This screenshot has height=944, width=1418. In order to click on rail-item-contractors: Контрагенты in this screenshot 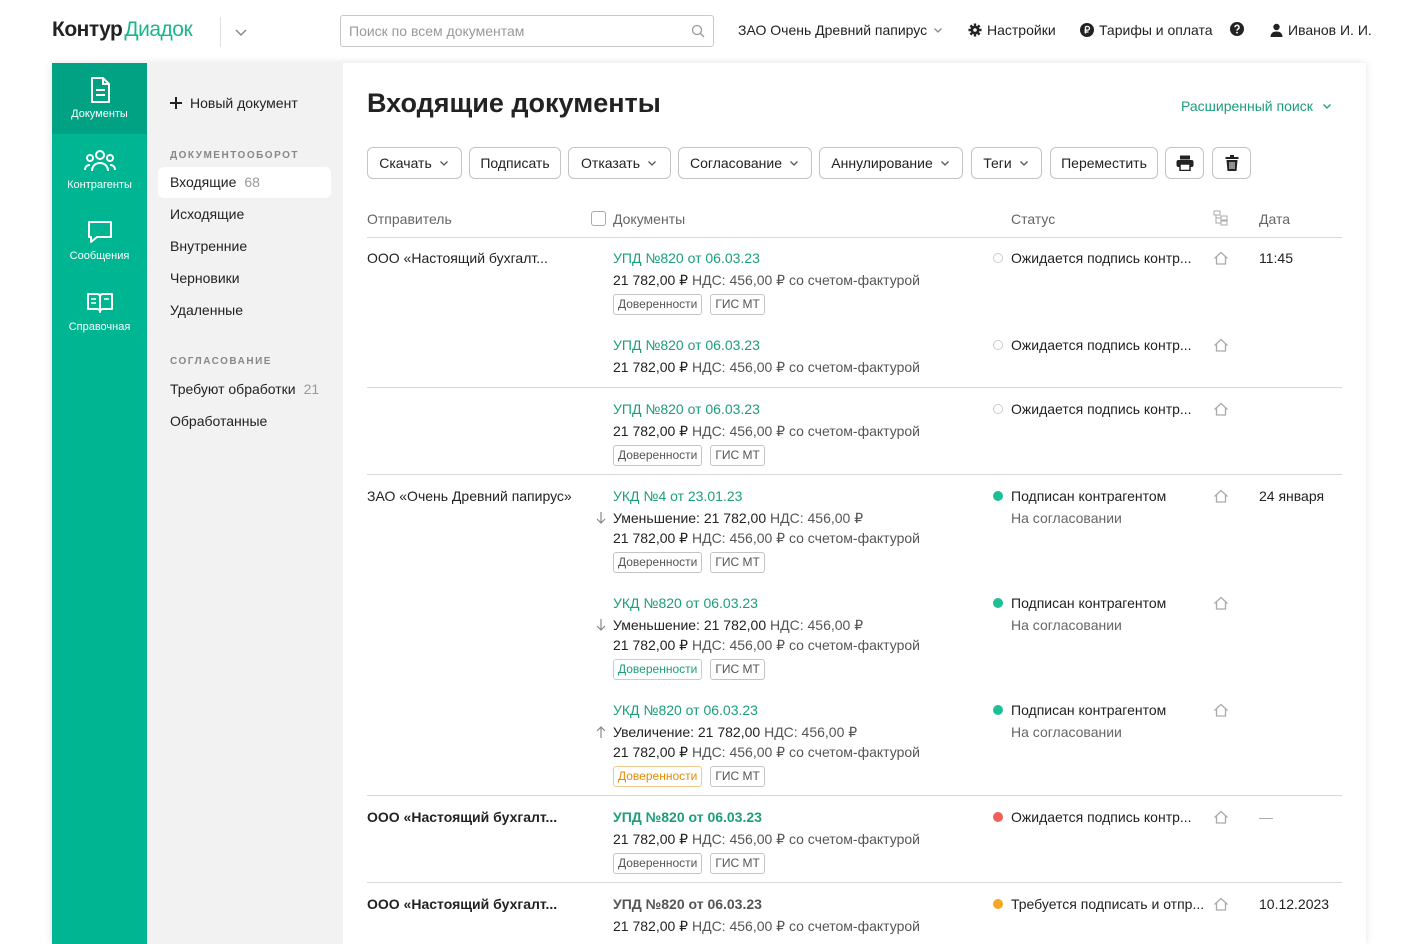, I will do `click(99, 169)`.